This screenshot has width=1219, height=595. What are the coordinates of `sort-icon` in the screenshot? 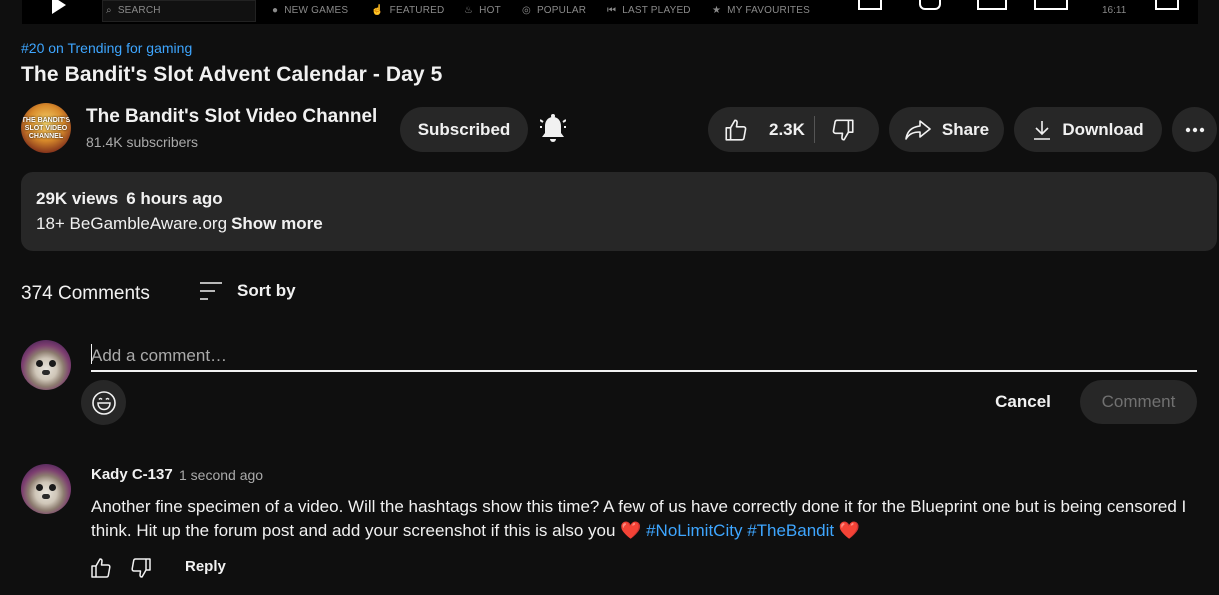 It's located at (211, 291).